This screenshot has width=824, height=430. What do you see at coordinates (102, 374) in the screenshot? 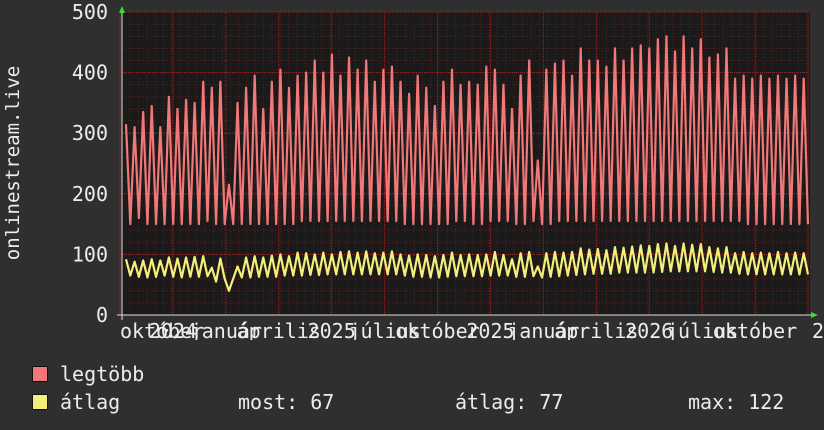
I see `legend-max-label: legtöbb` at bounding box center [102, 374].